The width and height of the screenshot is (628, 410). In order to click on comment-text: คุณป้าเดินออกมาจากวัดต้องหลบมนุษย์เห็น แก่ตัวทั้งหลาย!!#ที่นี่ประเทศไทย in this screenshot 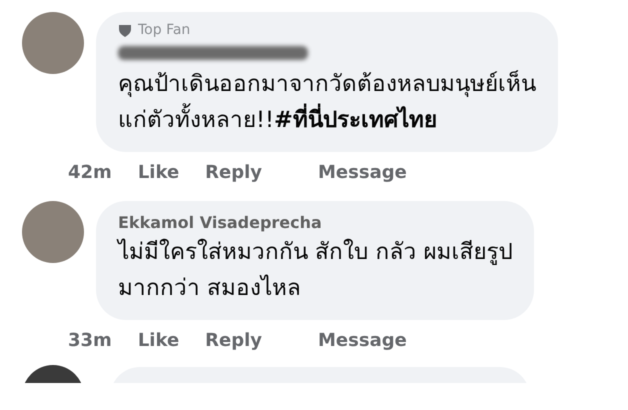, I will do `click(327, 102)`.